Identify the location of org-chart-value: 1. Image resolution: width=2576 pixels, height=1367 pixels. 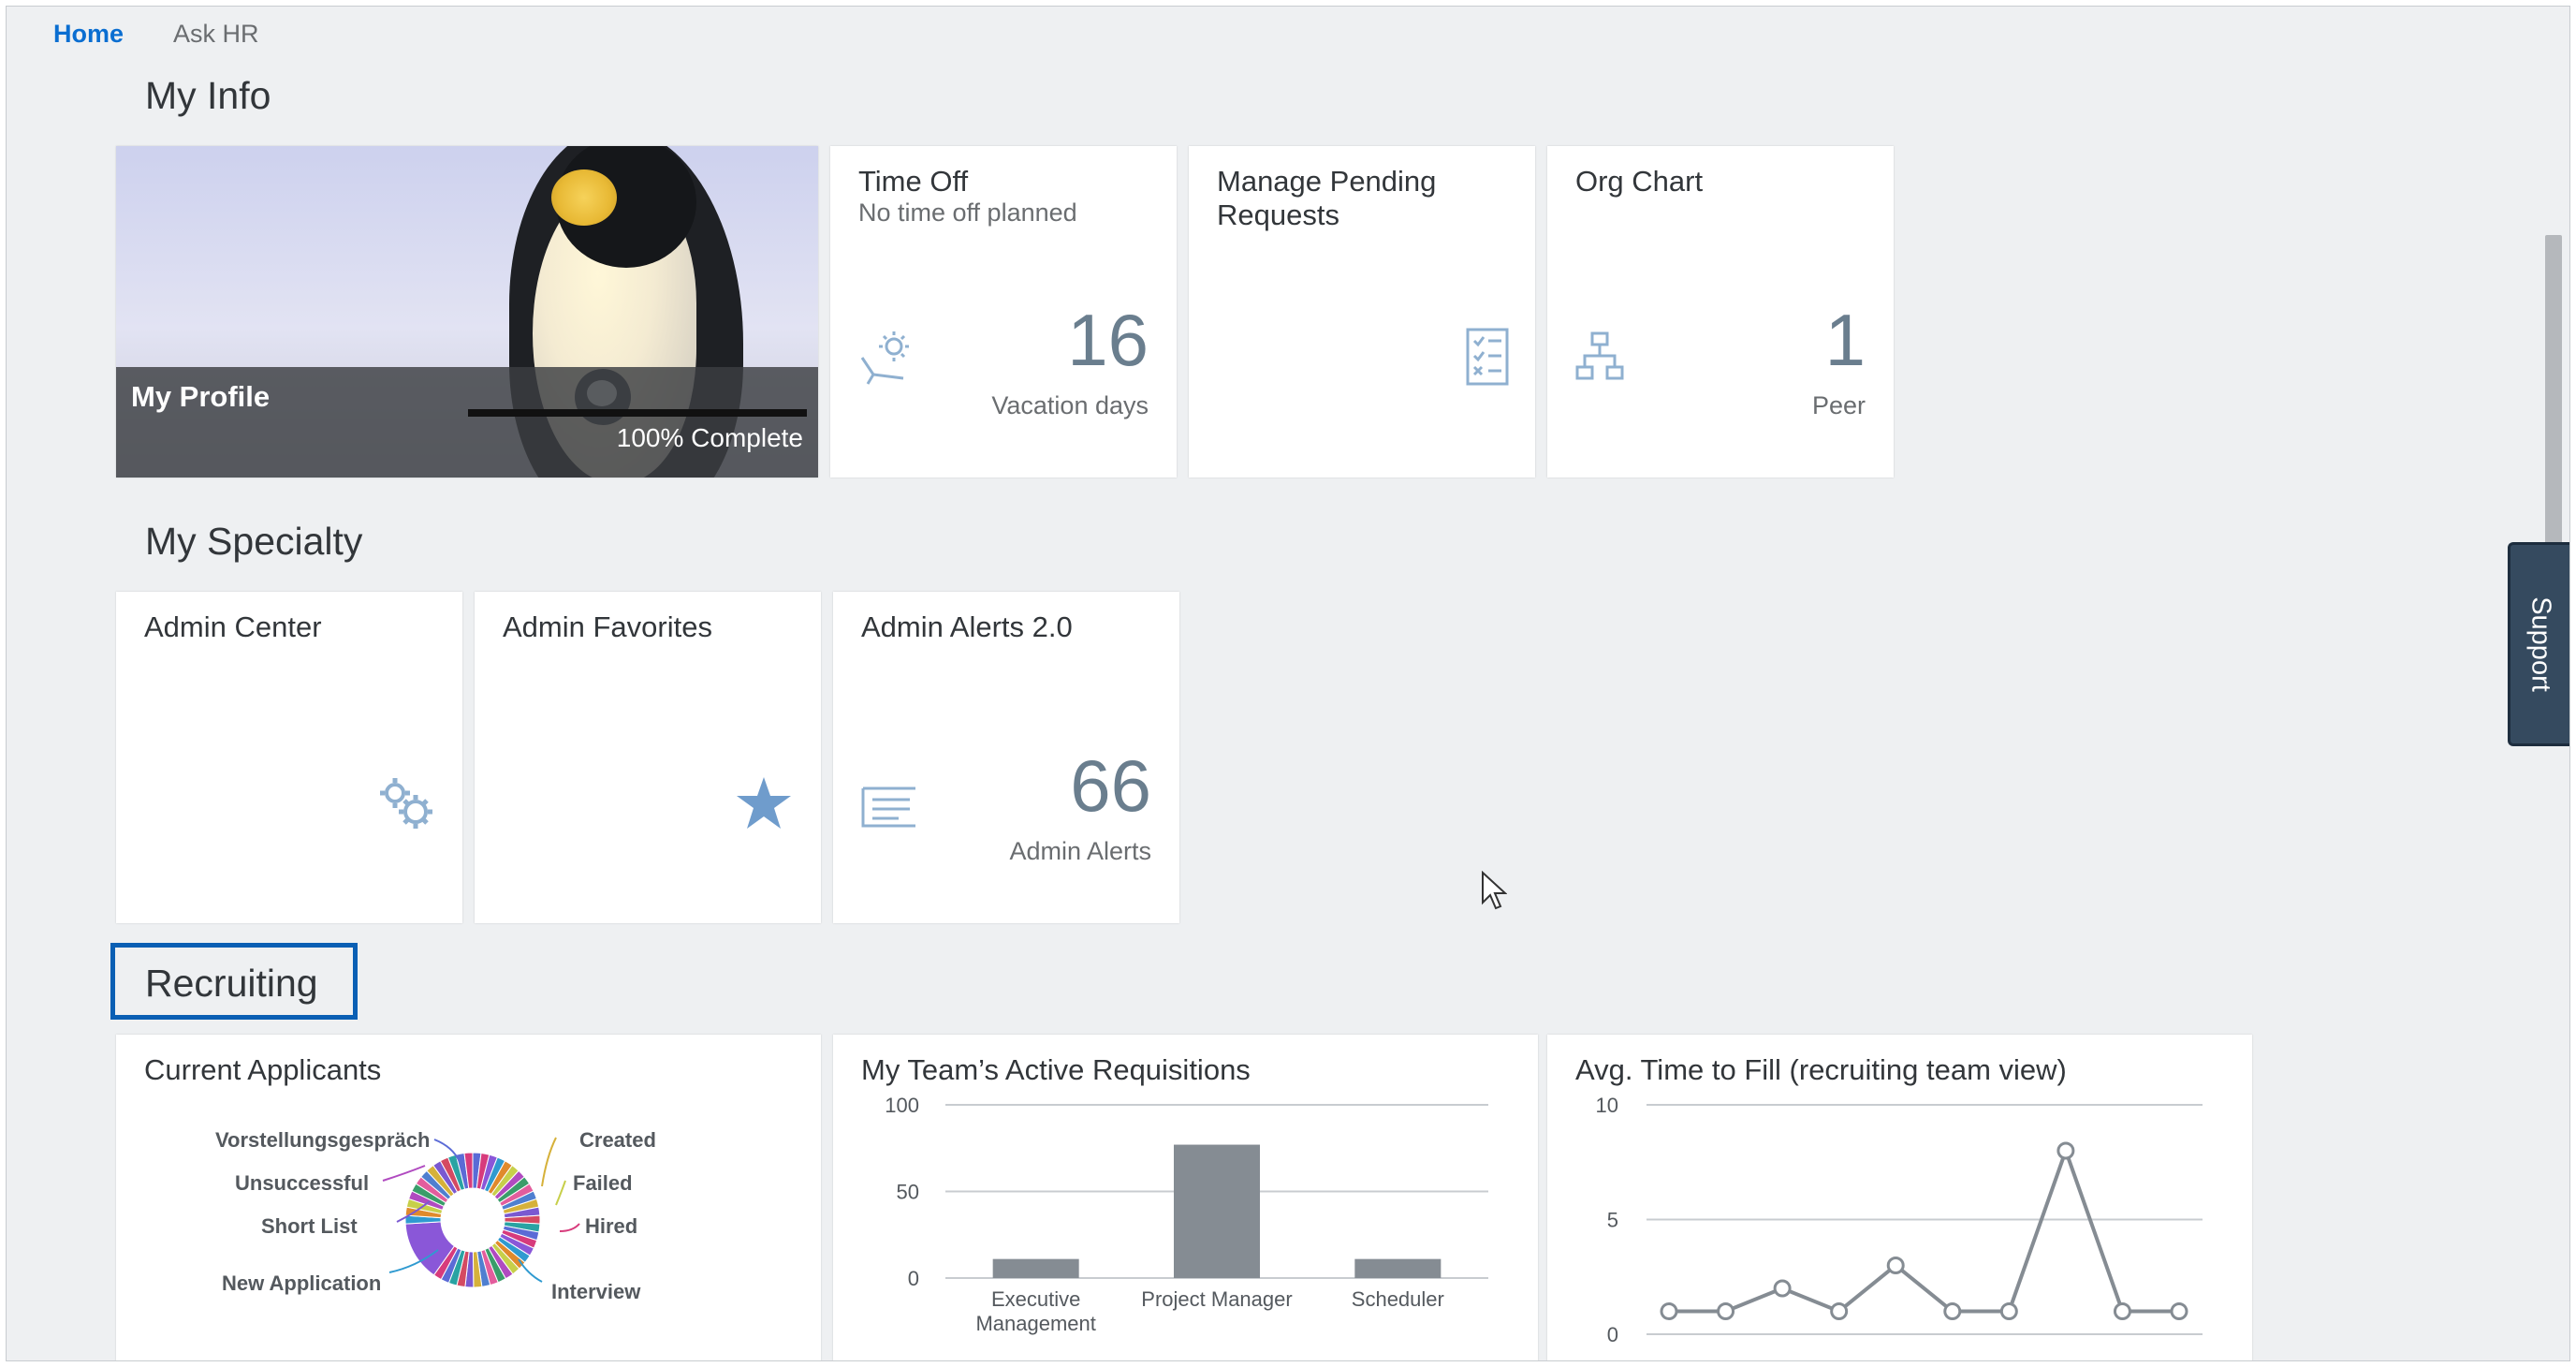
(1845, 340).